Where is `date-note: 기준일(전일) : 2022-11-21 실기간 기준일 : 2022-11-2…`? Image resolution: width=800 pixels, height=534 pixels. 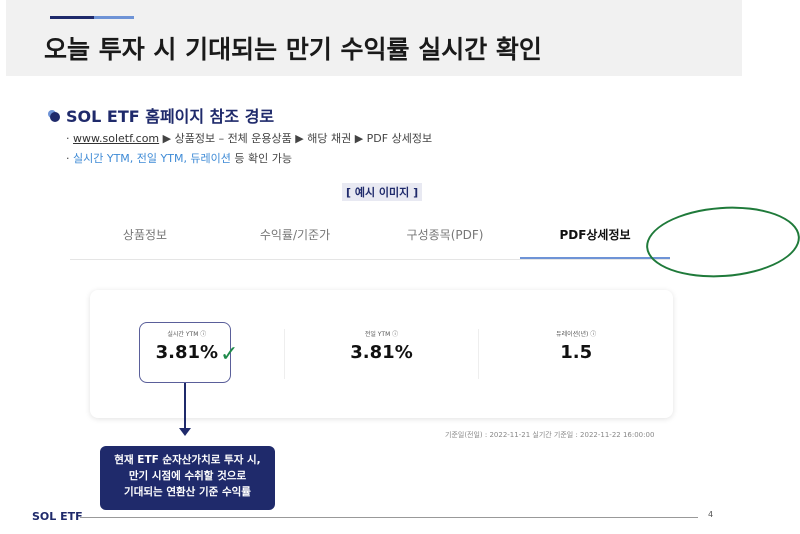 date-note: 기준일(전일) : 2022-11-21 실기간 기준일 : 2022-11-2… is located at coordinates (550, 435).